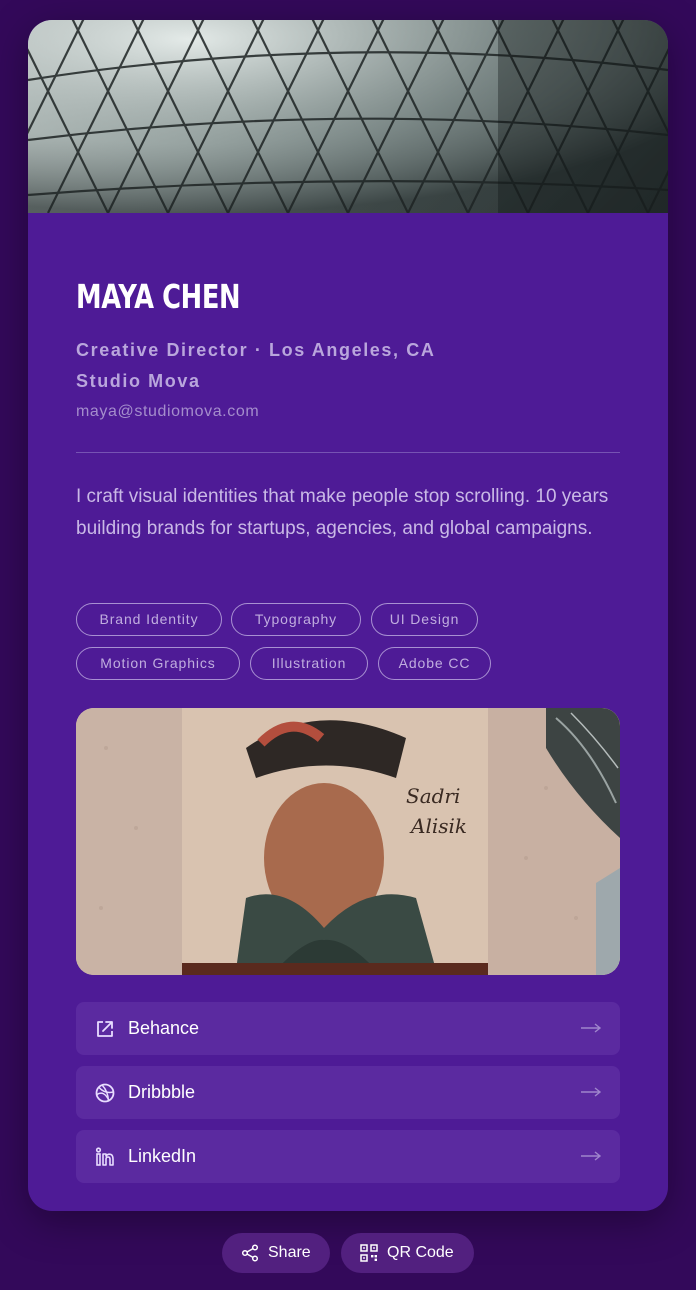 The height and width of the screenshot is (1290, 696). I want to click on link-dribbble-label: Dribbble, so click(162, 1092).